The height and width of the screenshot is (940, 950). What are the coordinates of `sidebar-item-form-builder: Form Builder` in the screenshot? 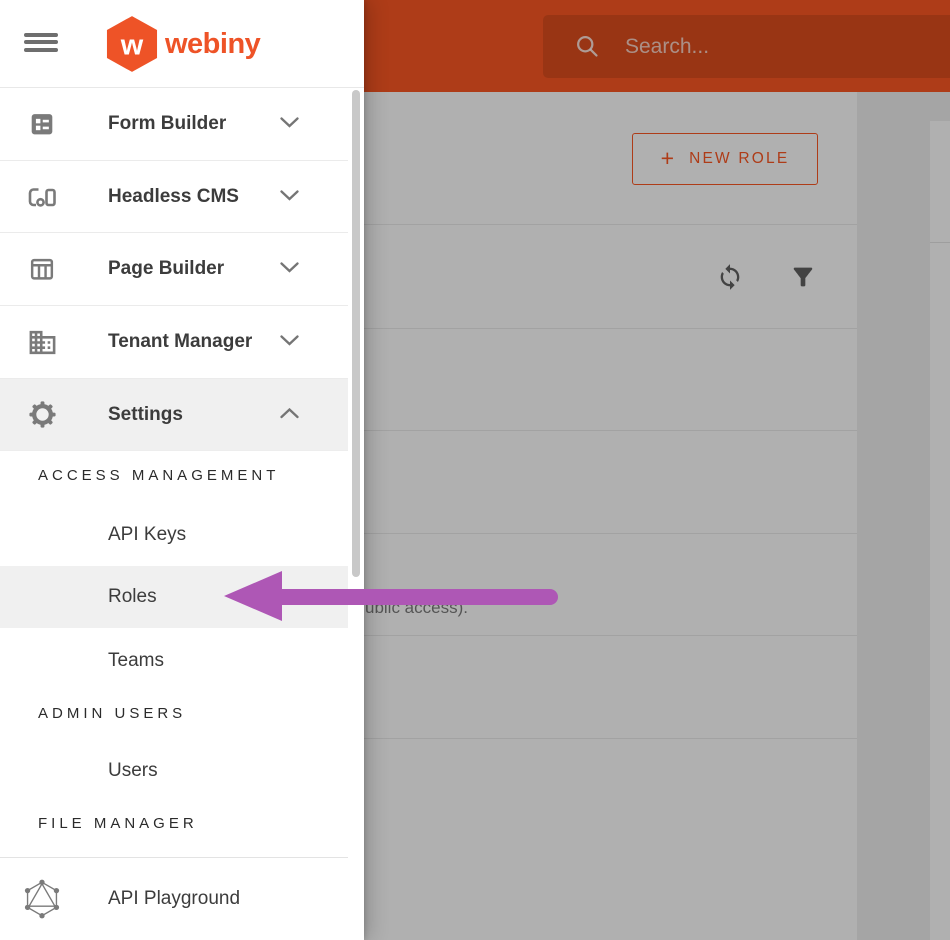 It's located at (174, 124).